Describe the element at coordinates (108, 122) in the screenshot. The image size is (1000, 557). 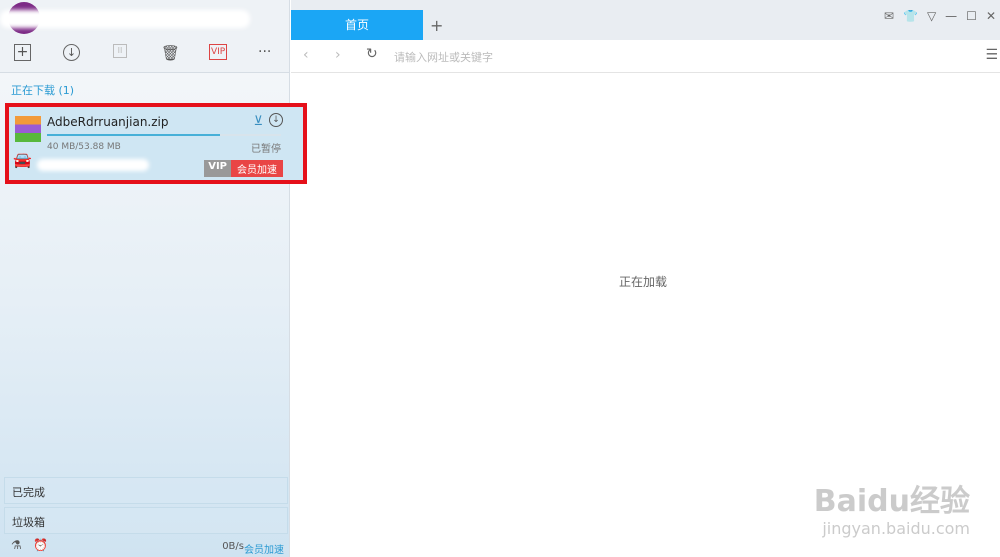
I see `file-name: AdbeRdrruanjian.zip` at that location.